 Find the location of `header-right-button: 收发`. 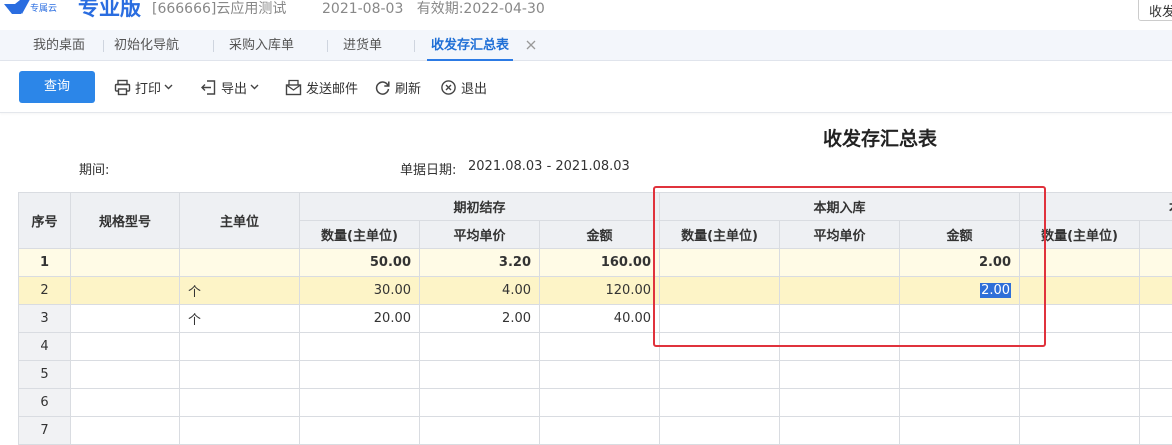

header-right-button: 收发 is located at coordinates (1155, 10).